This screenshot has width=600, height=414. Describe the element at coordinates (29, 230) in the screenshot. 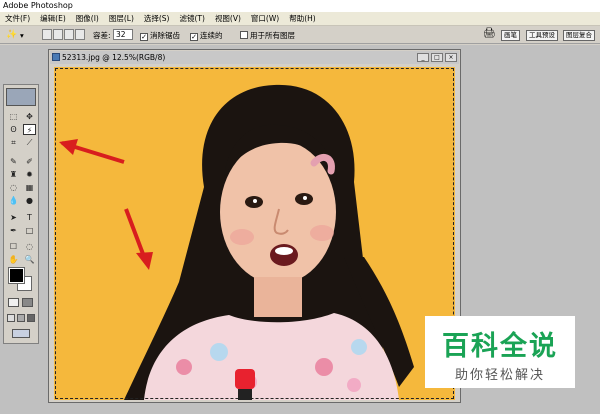

I see `shape-tool-icon: □` at that location.